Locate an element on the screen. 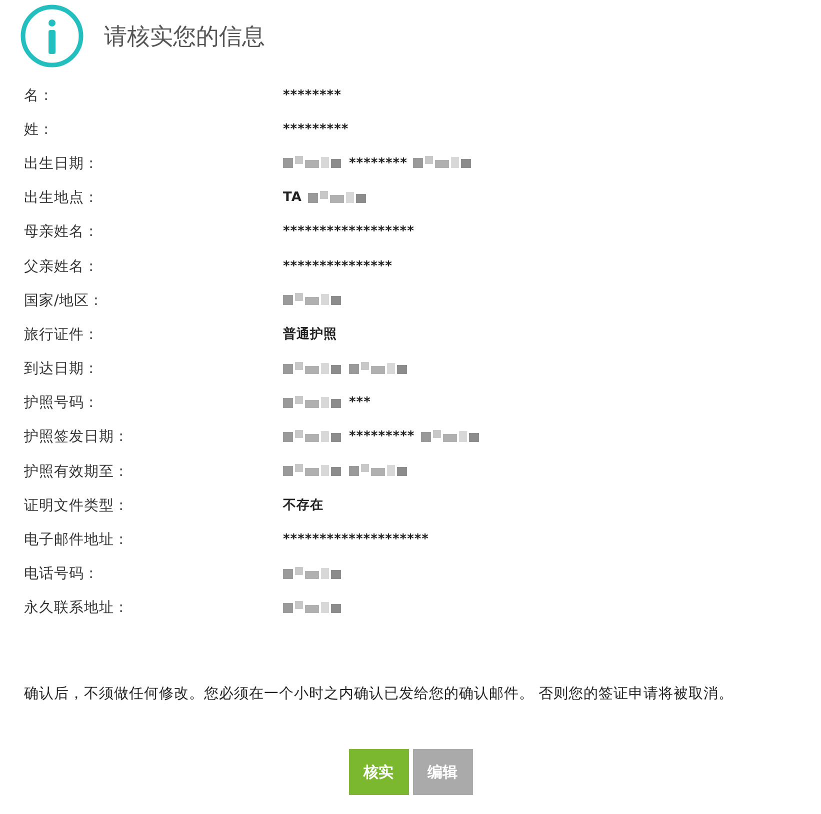  verify-button: 核实 is located at coordinates (378, 772).